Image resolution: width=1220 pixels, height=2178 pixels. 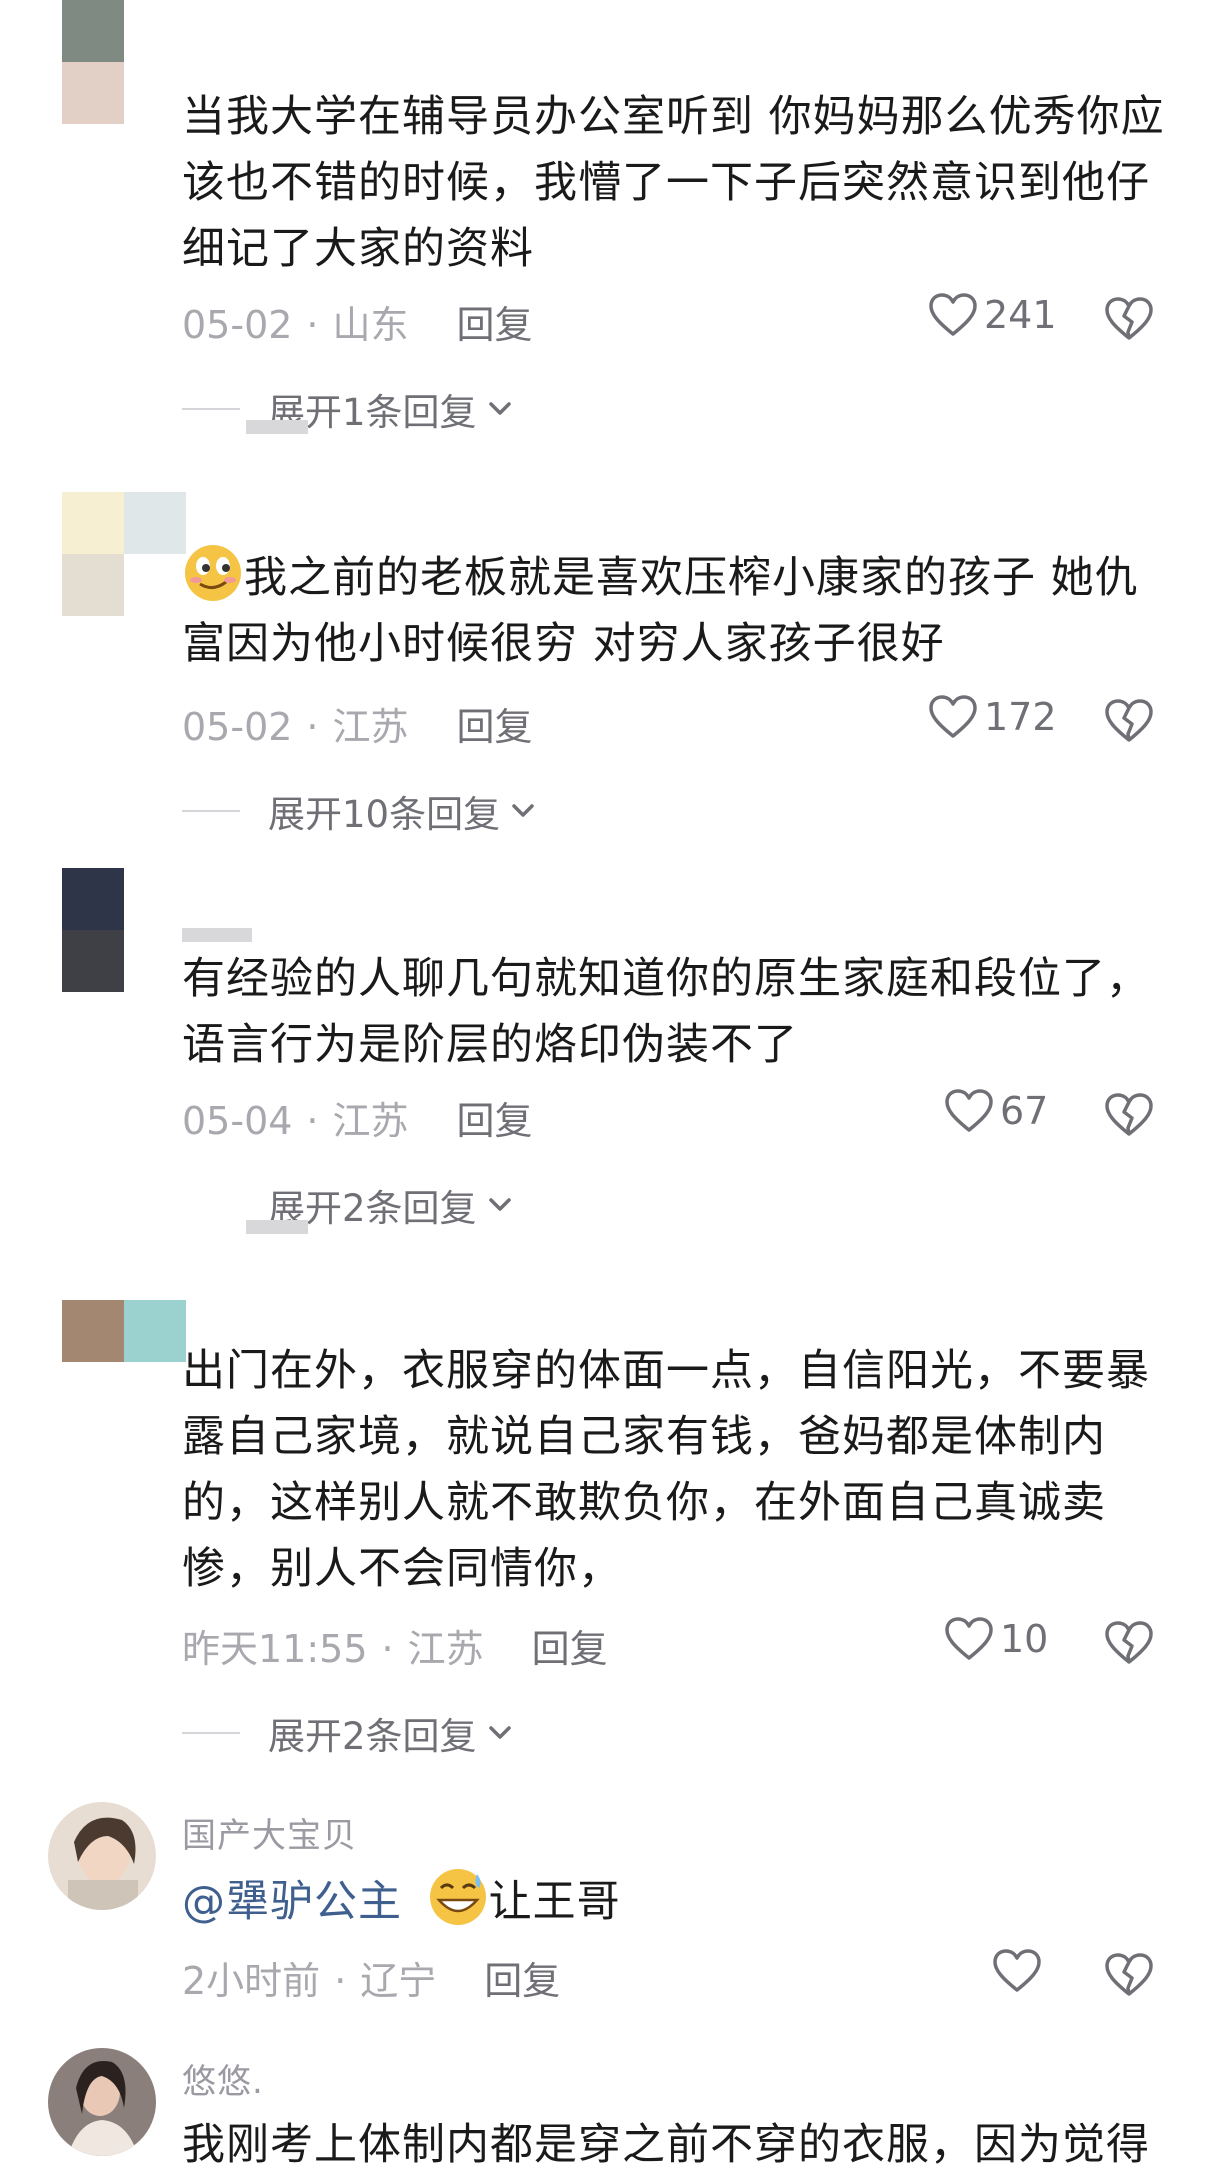 I want to click on like-button: 241, so click(x=992, y=315).